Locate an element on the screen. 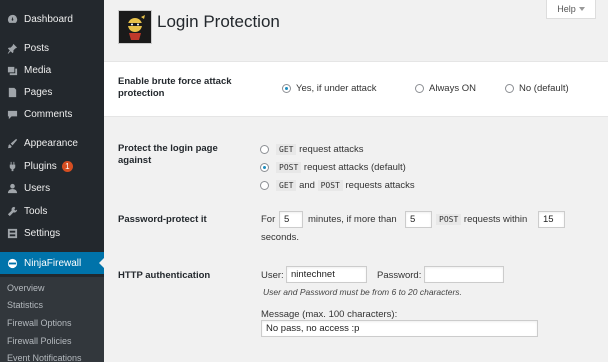 The height and width of the screenshot is (362, 608). message-label: Message (max. 100 characters): is located at coordinates (329, 314).